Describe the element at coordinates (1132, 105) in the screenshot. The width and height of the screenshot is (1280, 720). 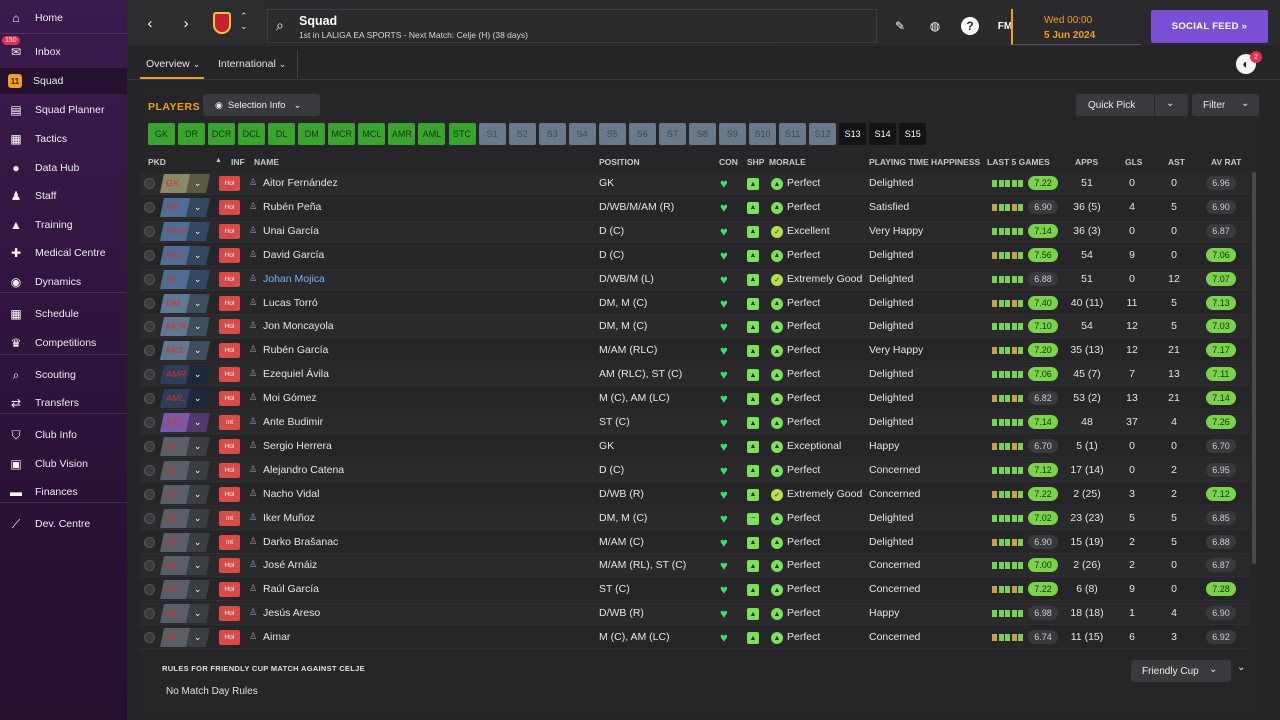
I see `quick-pick-button: Quick Pick ⌄` at that location.